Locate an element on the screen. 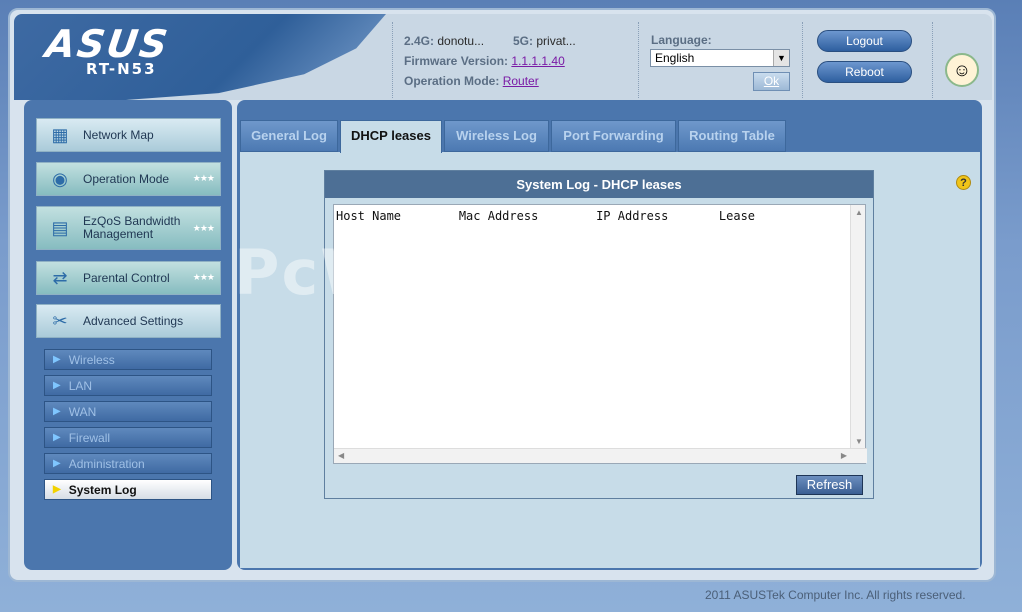 This screenshot has height=612, width=1022. opmode-info: Operation Mode: Router is located at coordinates (471, 81).